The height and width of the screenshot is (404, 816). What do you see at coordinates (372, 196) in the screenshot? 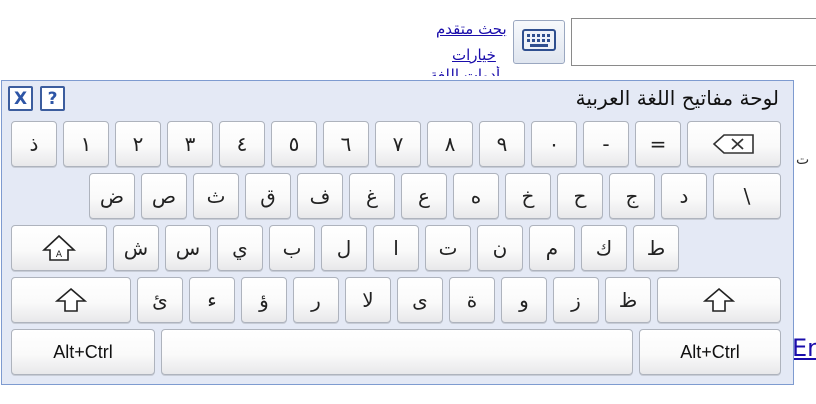
I see `key: غ` at bounding box center [372, 196].